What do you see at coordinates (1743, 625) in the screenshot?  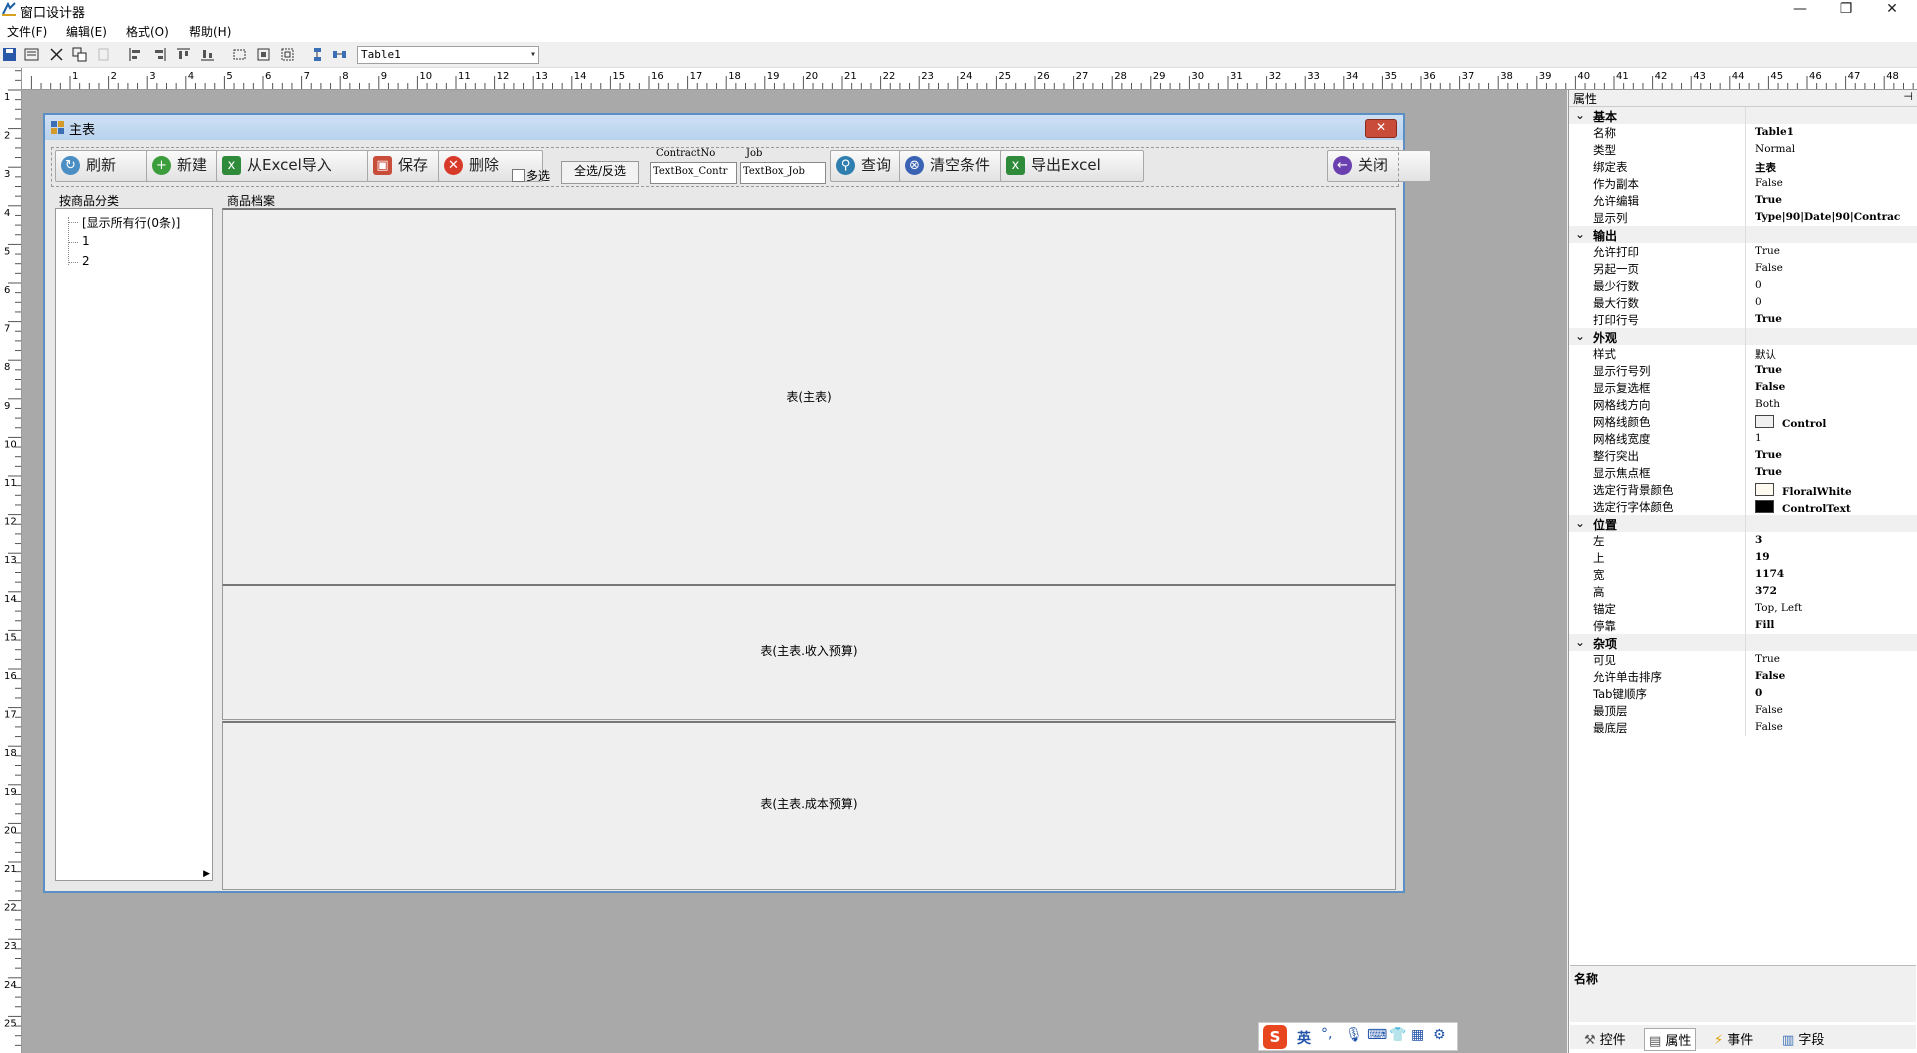 I see `property-row: 停靠 Fill` at bounding box center [1743, 625].